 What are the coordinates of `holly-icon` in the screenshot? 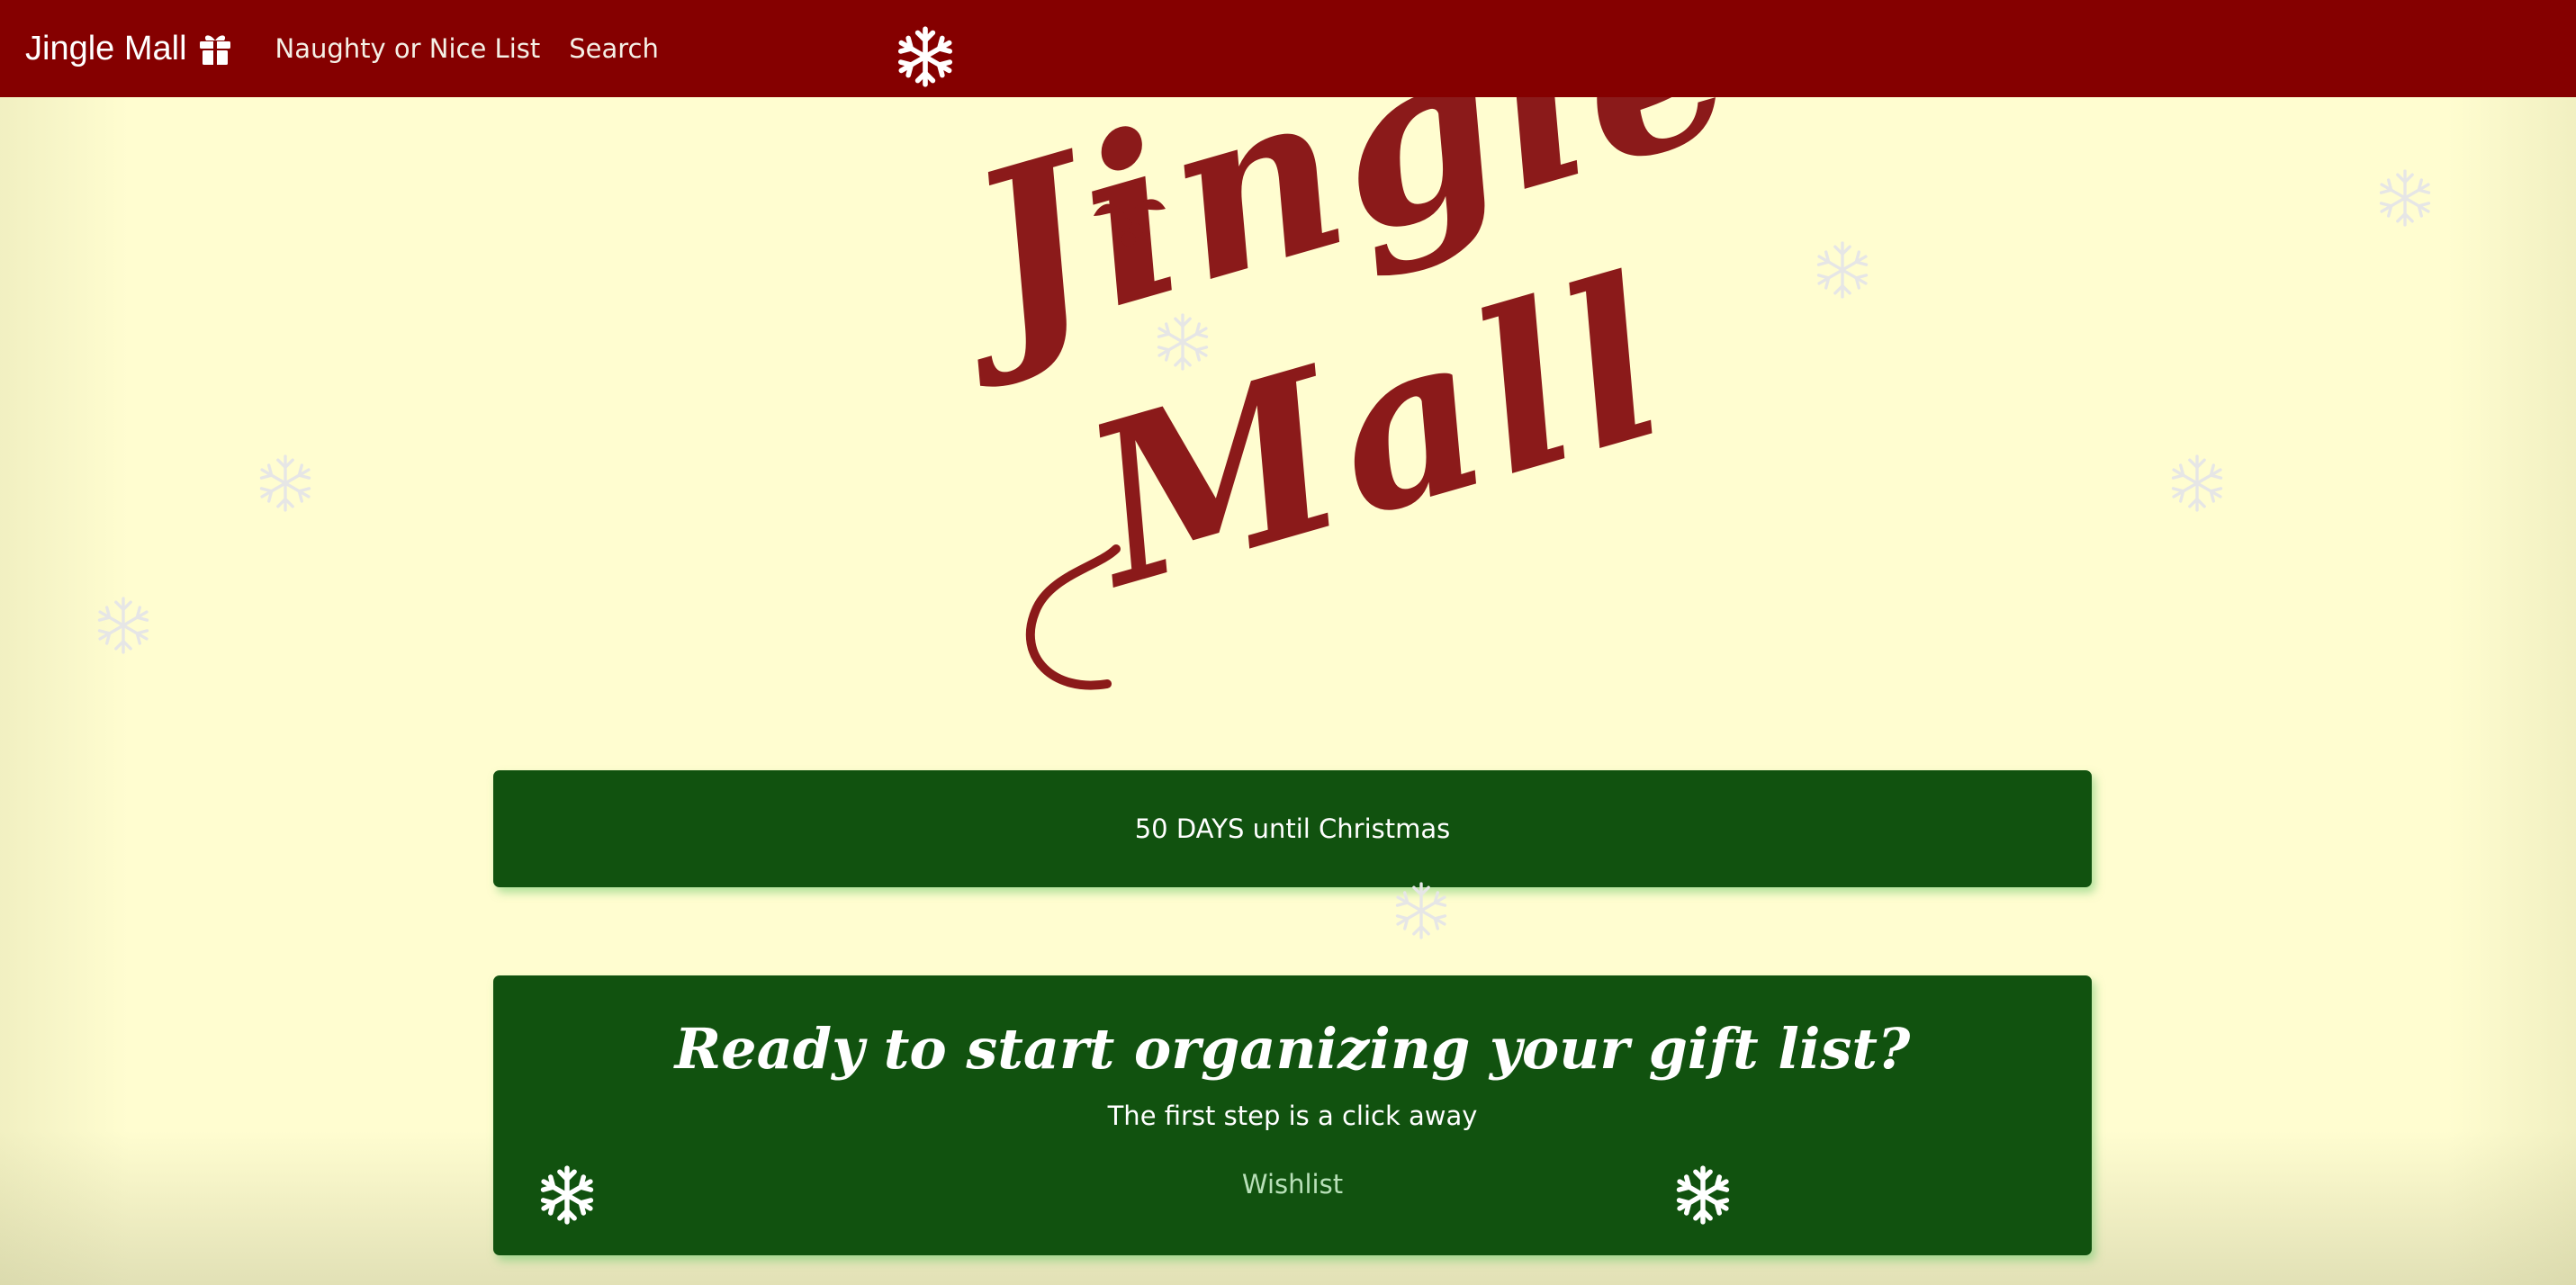 It's located at (1130, 223).